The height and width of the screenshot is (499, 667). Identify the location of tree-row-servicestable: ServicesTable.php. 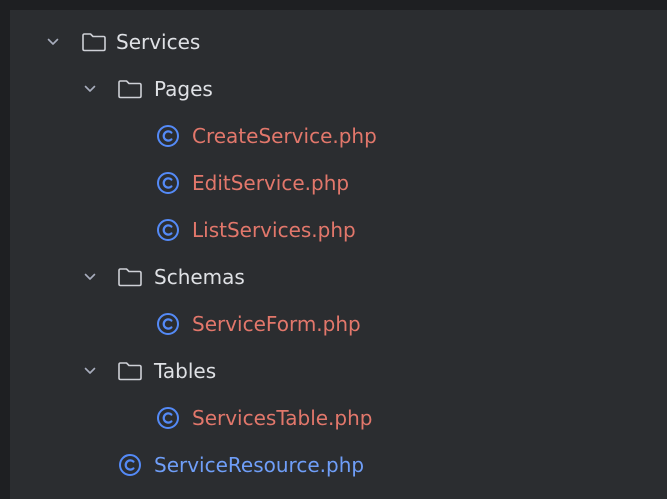
(338, 418).